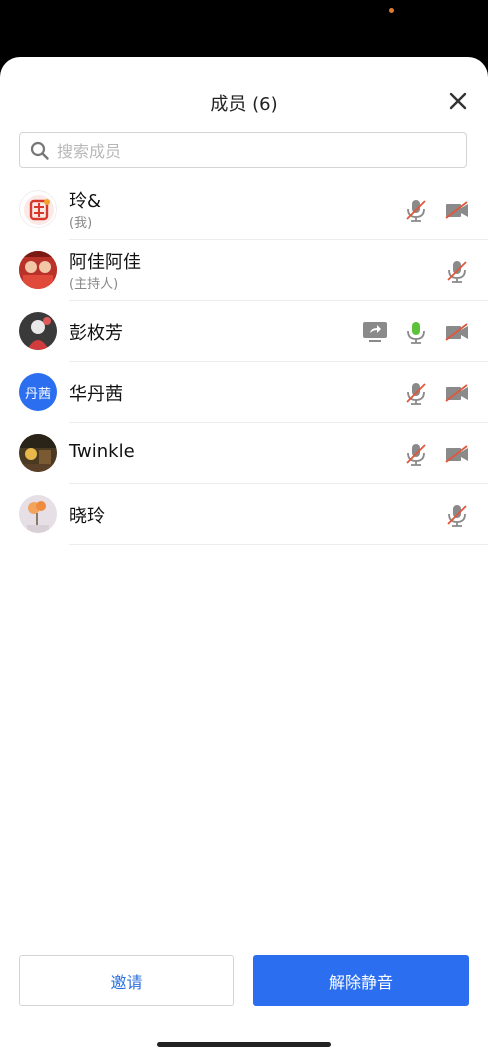 The width and height of the screenshot is (488, 1057). What do you see at coordinates (361, 980) in the screenshot?
I see `unmute-all-button: 解除静音` at bounding box center [361, 980].